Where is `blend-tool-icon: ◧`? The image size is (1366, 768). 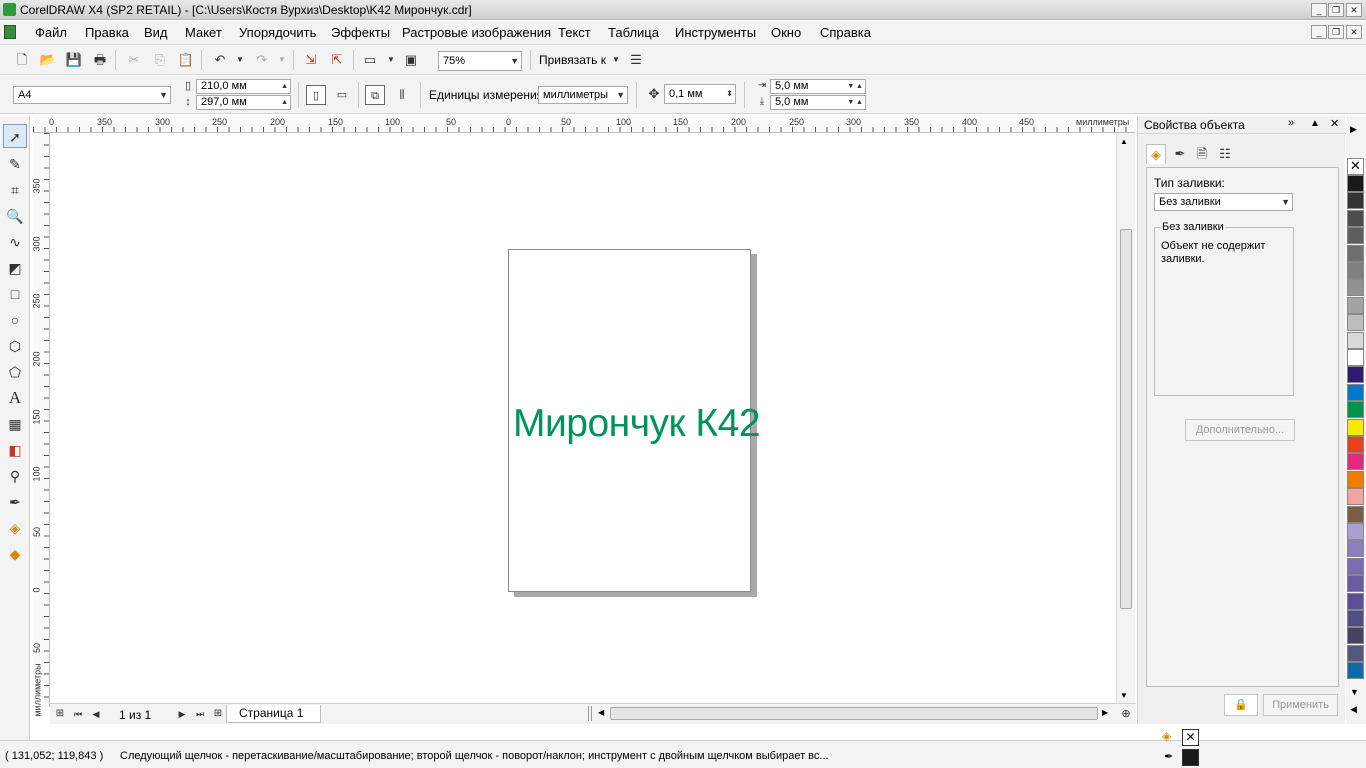 blend-tool-icon: ◧ is located at coordinates (15, 450).